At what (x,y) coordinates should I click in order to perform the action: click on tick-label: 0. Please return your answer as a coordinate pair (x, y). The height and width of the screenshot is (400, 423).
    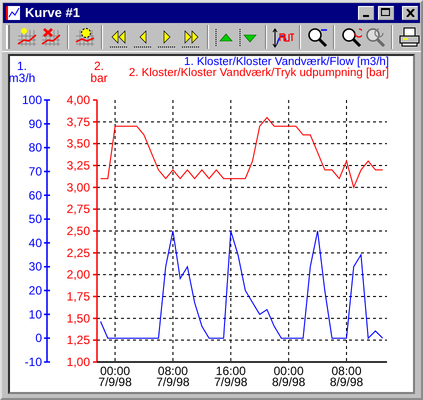
    Looking at the image, I should click on (38, 338).